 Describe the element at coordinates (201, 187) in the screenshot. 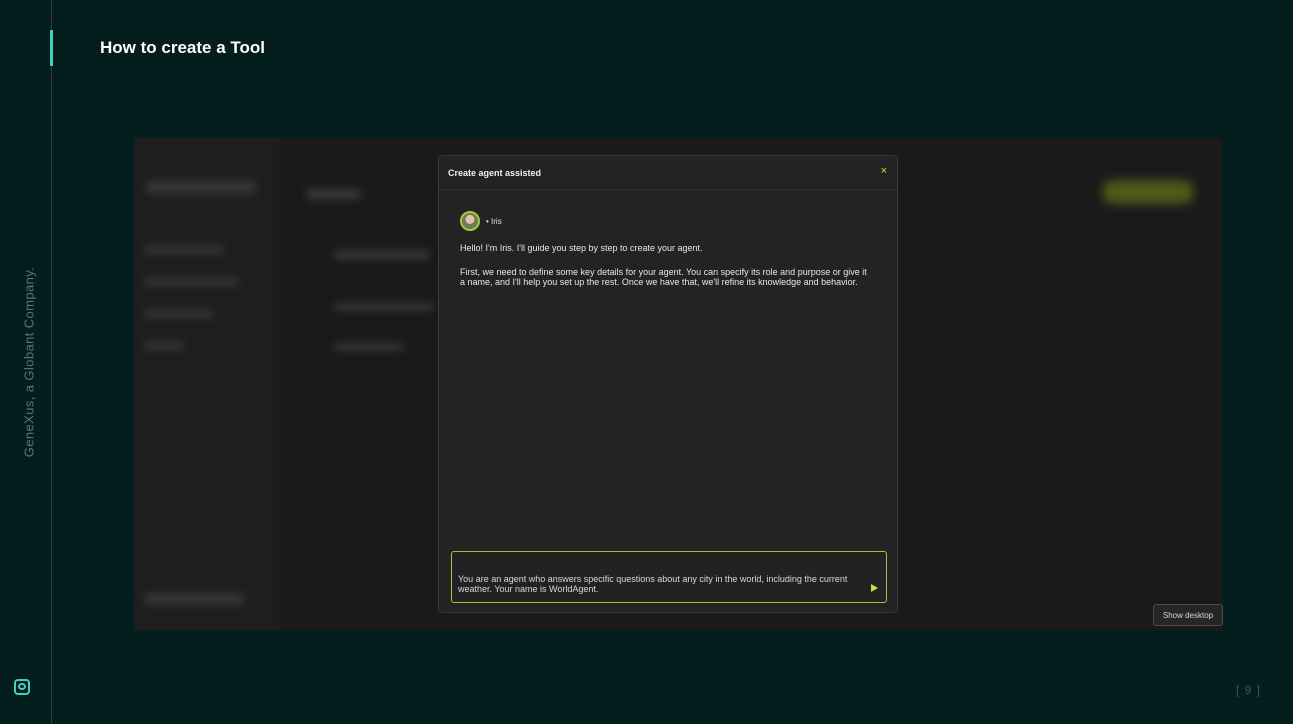

I see `blurred-logo` at that location.